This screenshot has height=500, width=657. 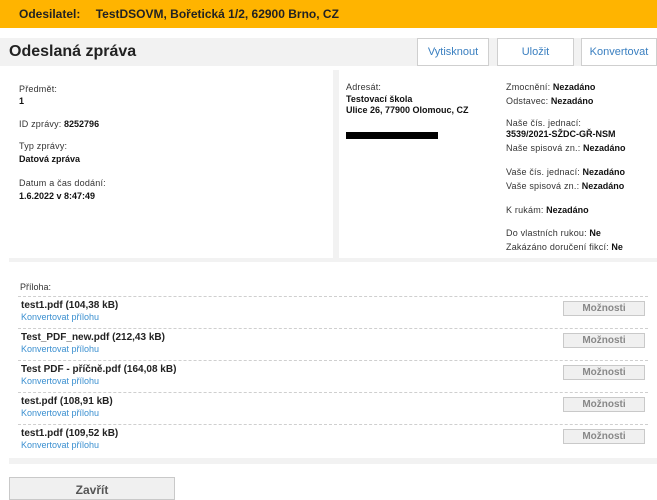 What do you see at coordinates (543, 148) in the screenshot?
I see `our-file-label: Naše spisová zn.:` at bounding box center [543, 148].